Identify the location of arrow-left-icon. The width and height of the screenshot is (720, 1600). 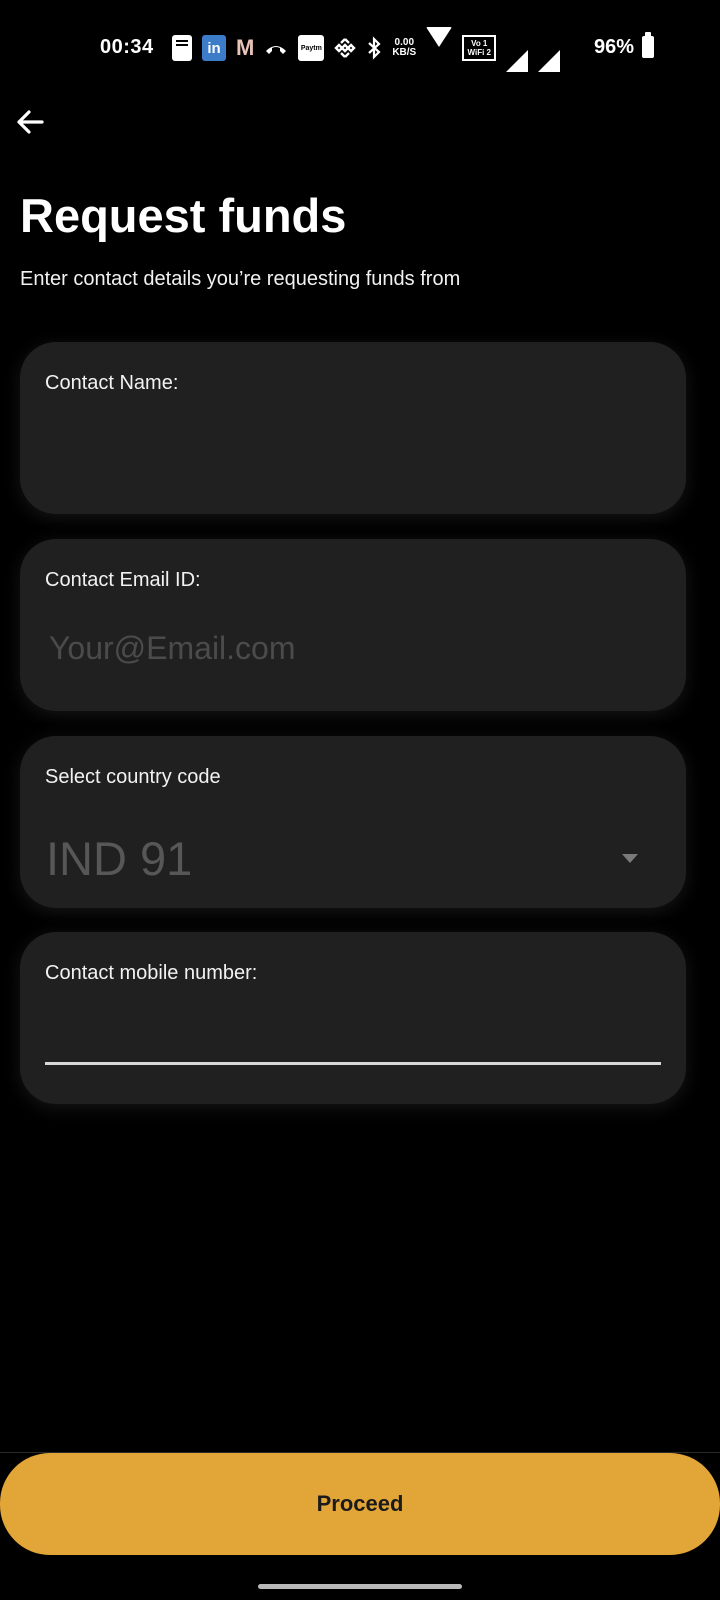
(30, 122).